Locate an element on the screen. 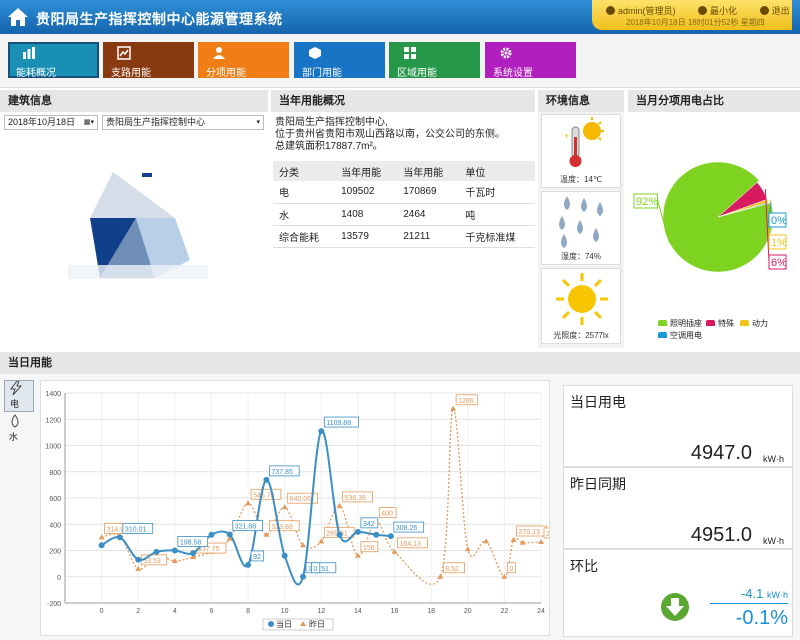  x-tick-label: 2 is located at coordinates (138, 611).